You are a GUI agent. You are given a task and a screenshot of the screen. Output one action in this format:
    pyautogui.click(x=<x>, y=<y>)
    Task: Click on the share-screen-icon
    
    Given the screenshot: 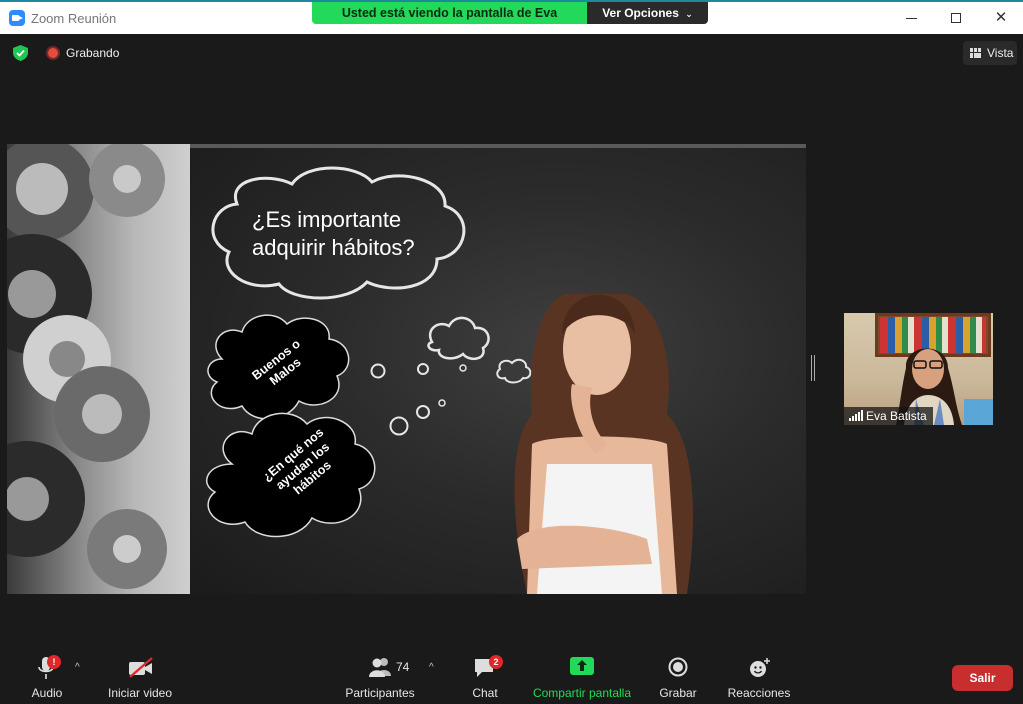 What is the action you would take?
    pyautogui.click(x=582, y=666)
    